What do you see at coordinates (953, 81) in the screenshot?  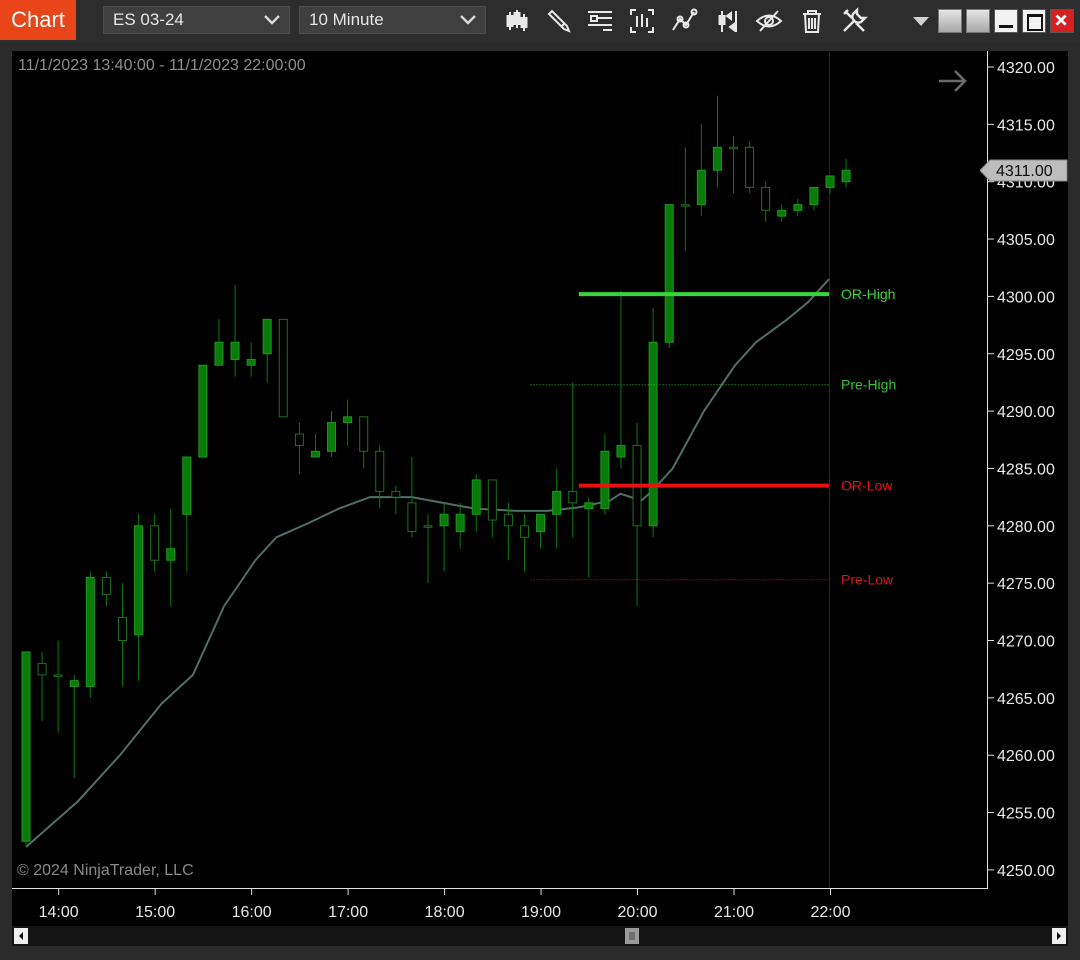 I see `scroll-to-latest-arrow-icon` at bounding box center [953, 81].